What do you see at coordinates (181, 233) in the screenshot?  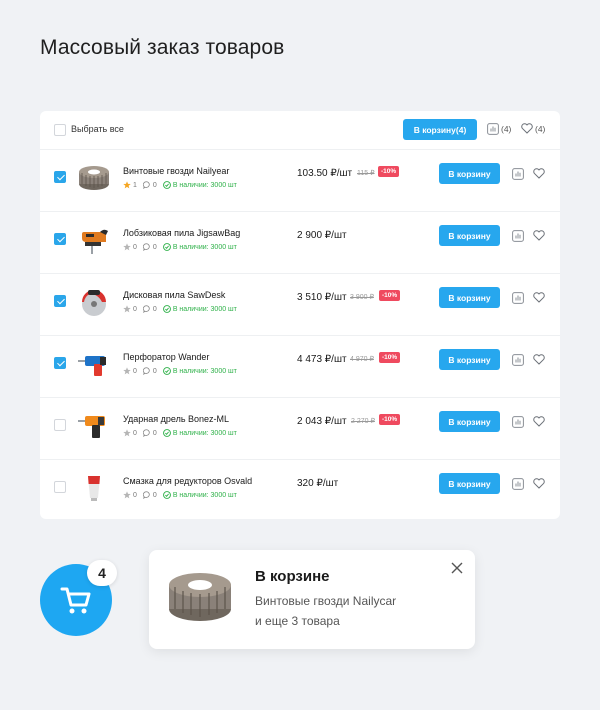 I see `product-name: Лобзиковая пила JigsawBag` at bounding box center [181, 233].